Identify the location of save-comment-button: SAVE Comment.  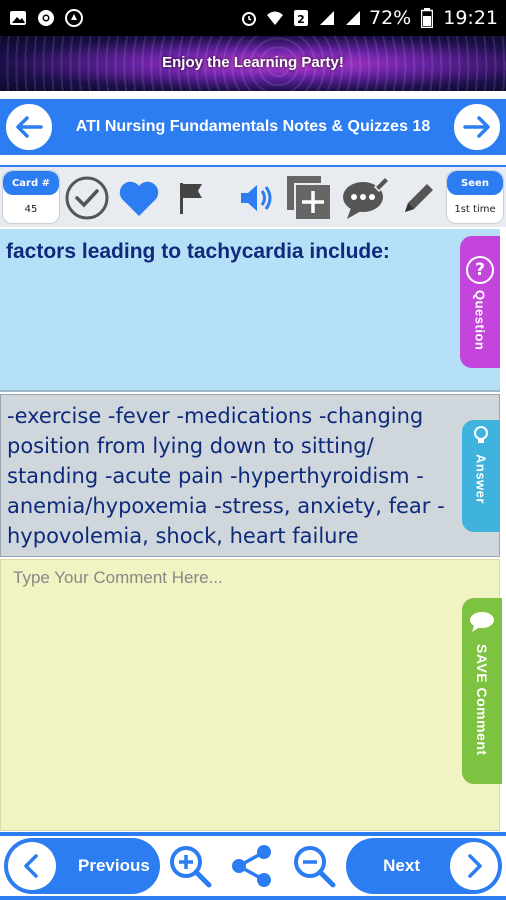
(482, 691).